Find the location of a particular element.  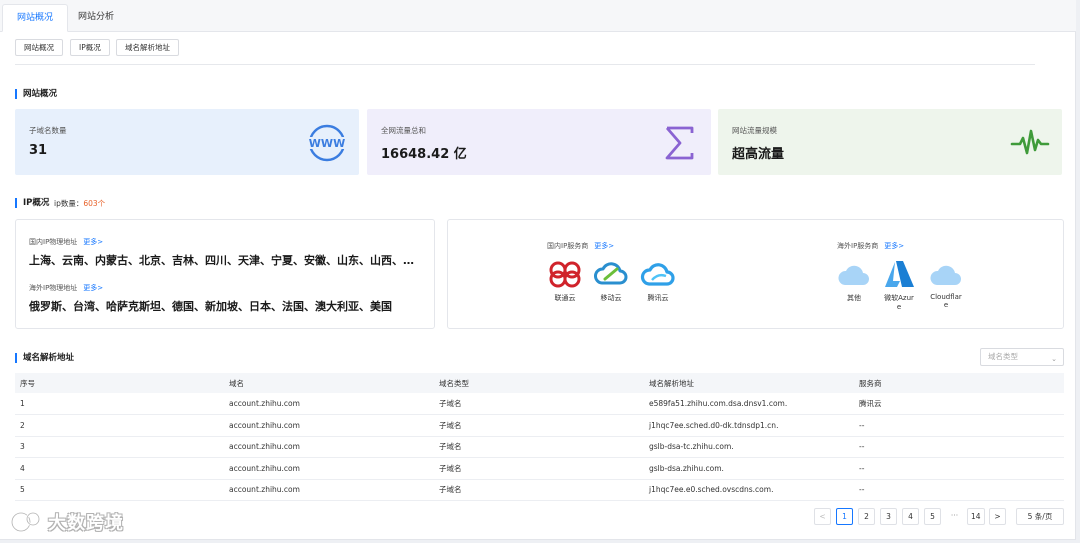

provider-unicom-cloud: 联通云 is located at coordinates (565, 281).